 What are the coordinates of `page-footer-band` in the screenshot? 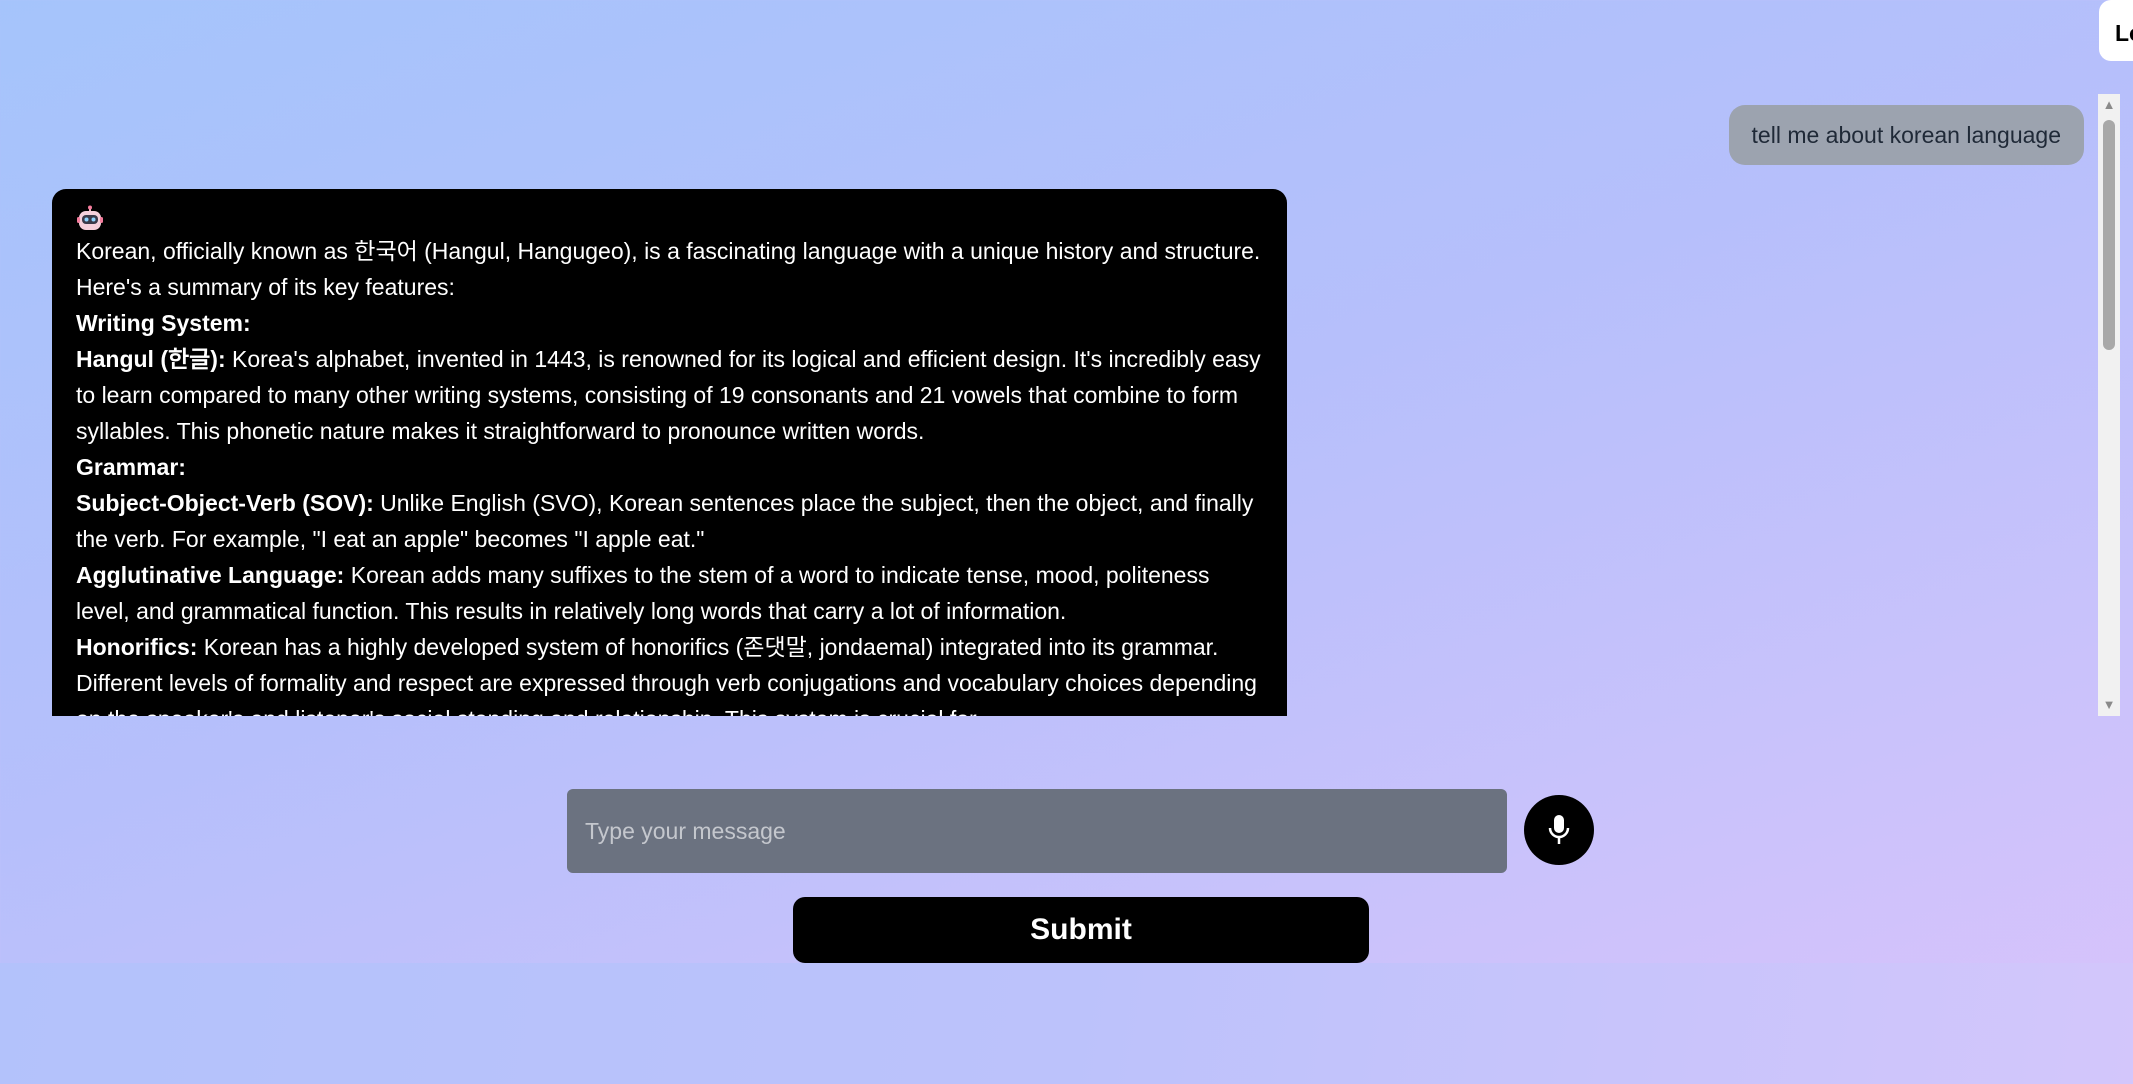 It's located at (1066, 1023).